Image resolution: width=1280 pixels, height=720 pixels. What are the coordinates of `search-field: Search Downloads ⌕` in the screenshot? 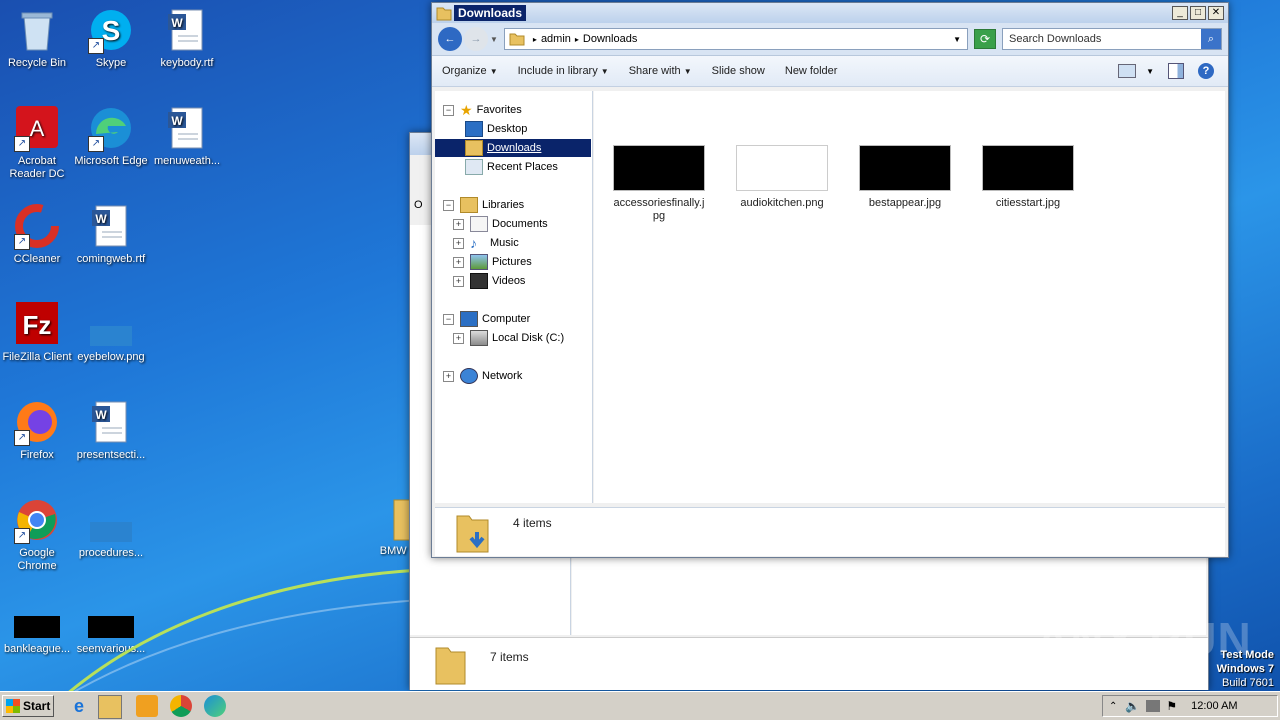 It's located at (1112, 39).